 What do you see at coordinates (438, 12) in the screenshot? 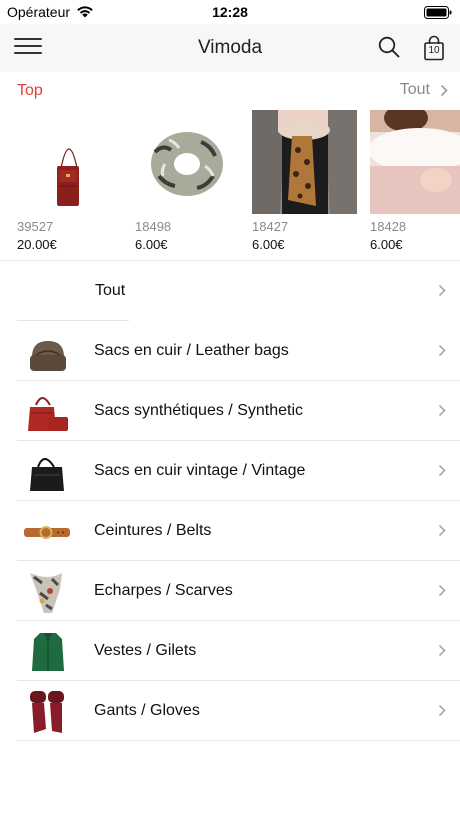
I see `battery-icon` at bounding box center [438, 12].